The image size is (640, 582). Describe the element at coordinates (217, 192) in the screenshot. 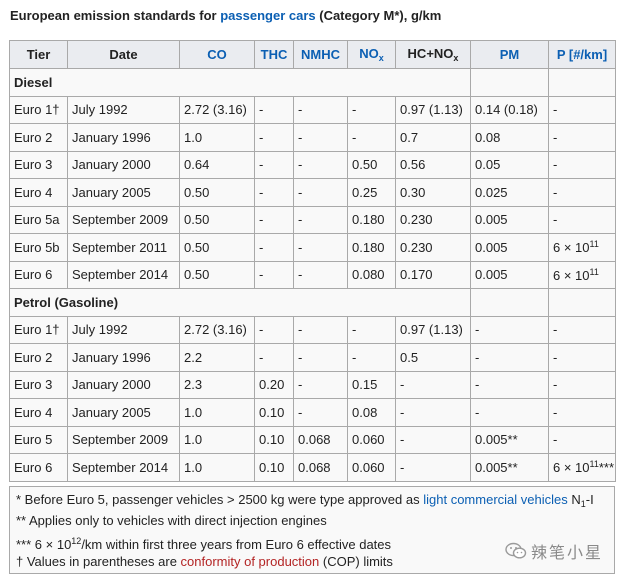

I see `cell-co: 0.50` at that location.